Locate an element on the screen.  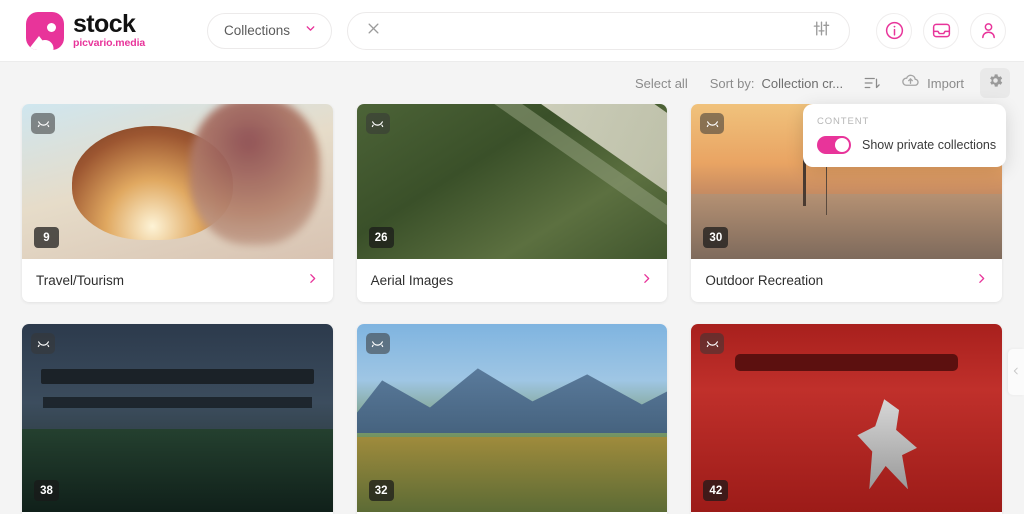
asset-count-badge: 32 is located at coordinates (381, 490).